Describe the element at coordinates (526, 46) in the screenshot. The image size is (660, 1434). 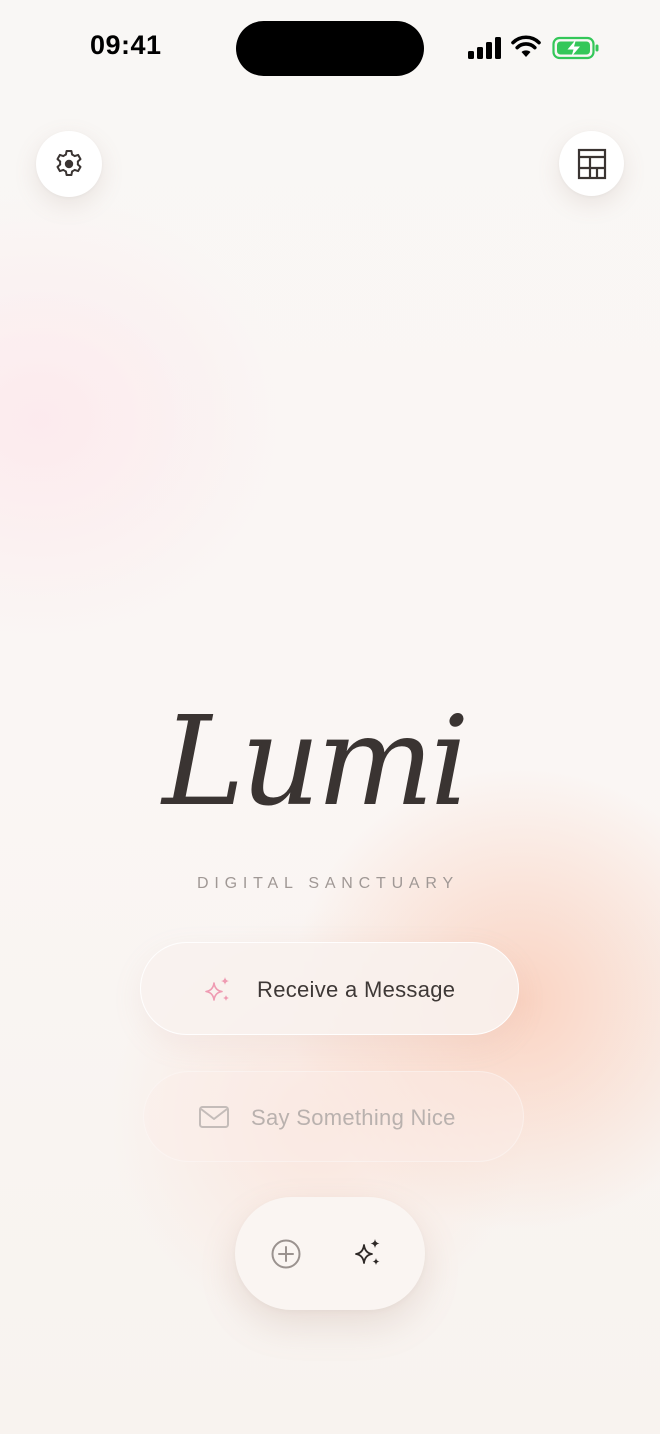
I see `wifi-icon` at that location.